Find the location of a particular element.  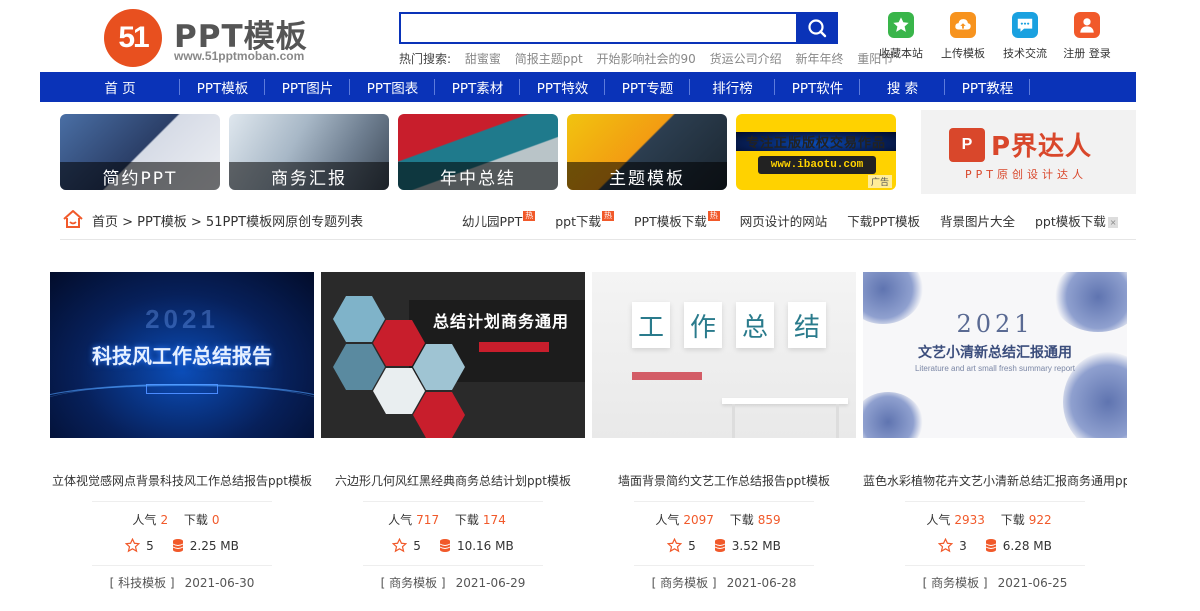

quick-link: ppt模板下载 × is located at coordinates (1077, 220).